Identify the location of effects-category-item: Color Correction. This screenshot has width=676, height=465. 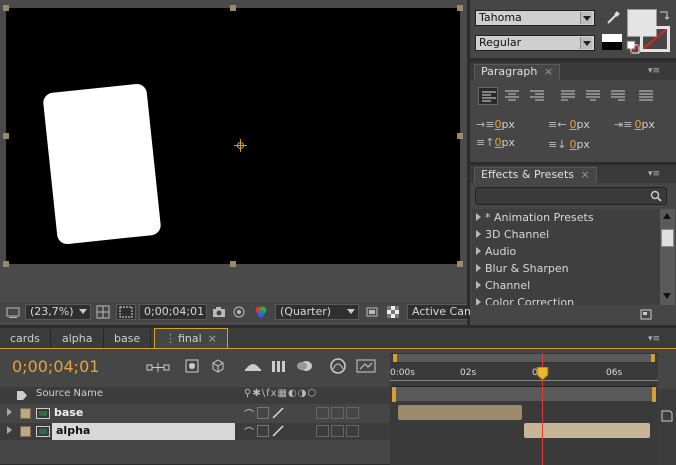
(566, 299).